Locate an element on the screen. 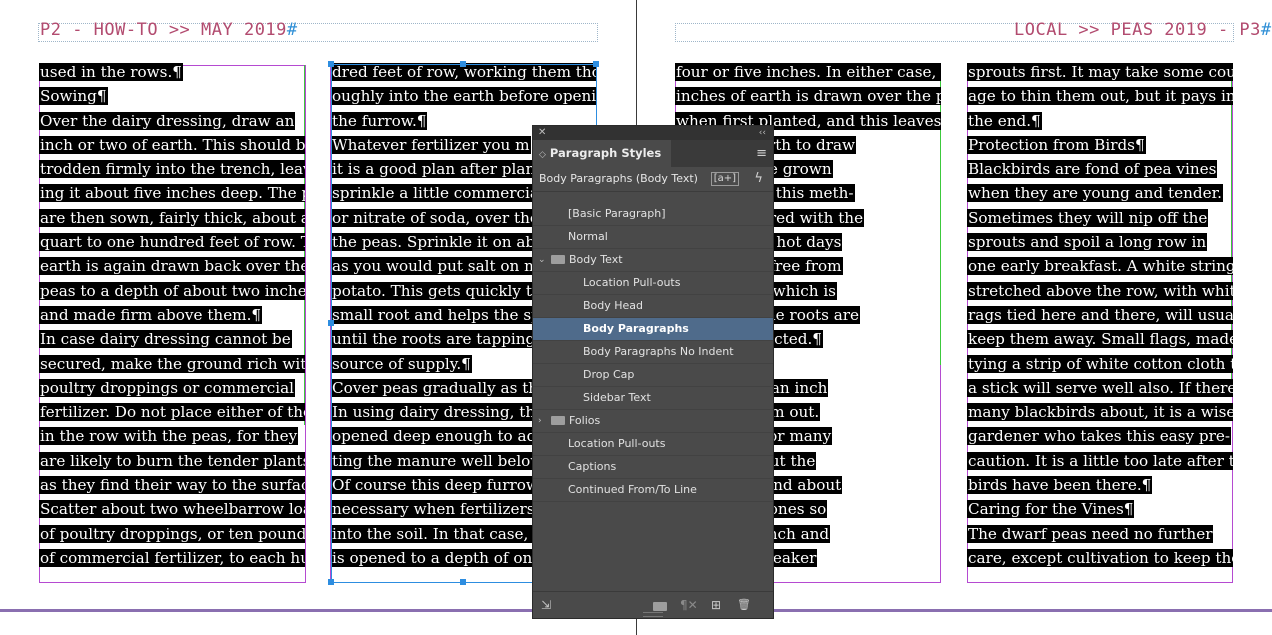 This screenshot has width=1272, height=635. text-line: as they find their way to the surface. is located at coordinates (172, 485).